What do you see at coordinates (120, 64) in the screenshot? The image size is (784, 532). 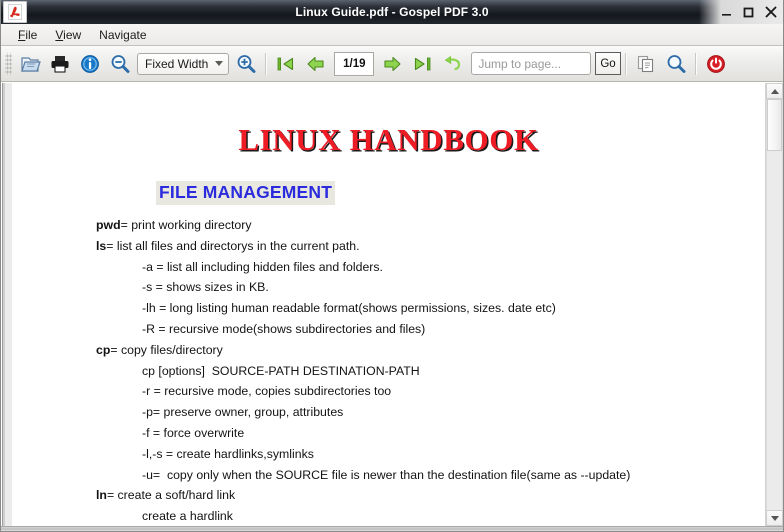 I see `zoom-out-button` at bounding box center [120, 64].